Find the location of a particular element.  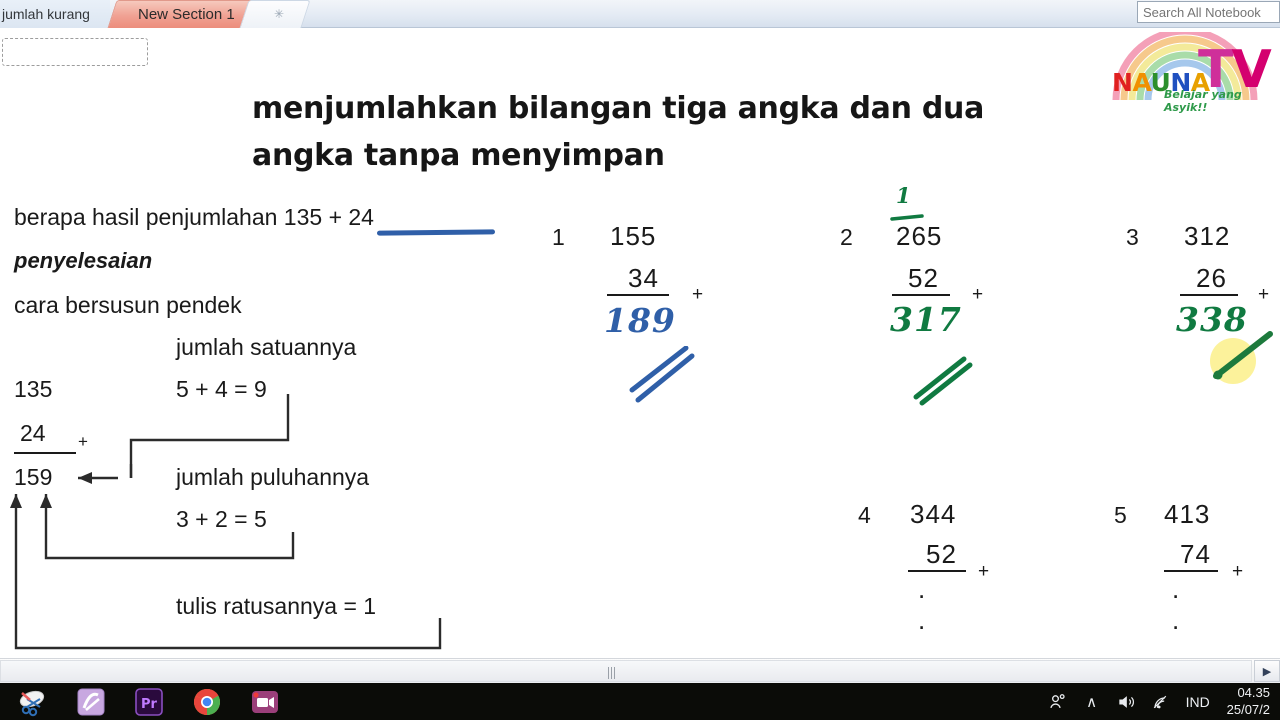

create-section-icon: ✳ is located at coordinates (279, 14).